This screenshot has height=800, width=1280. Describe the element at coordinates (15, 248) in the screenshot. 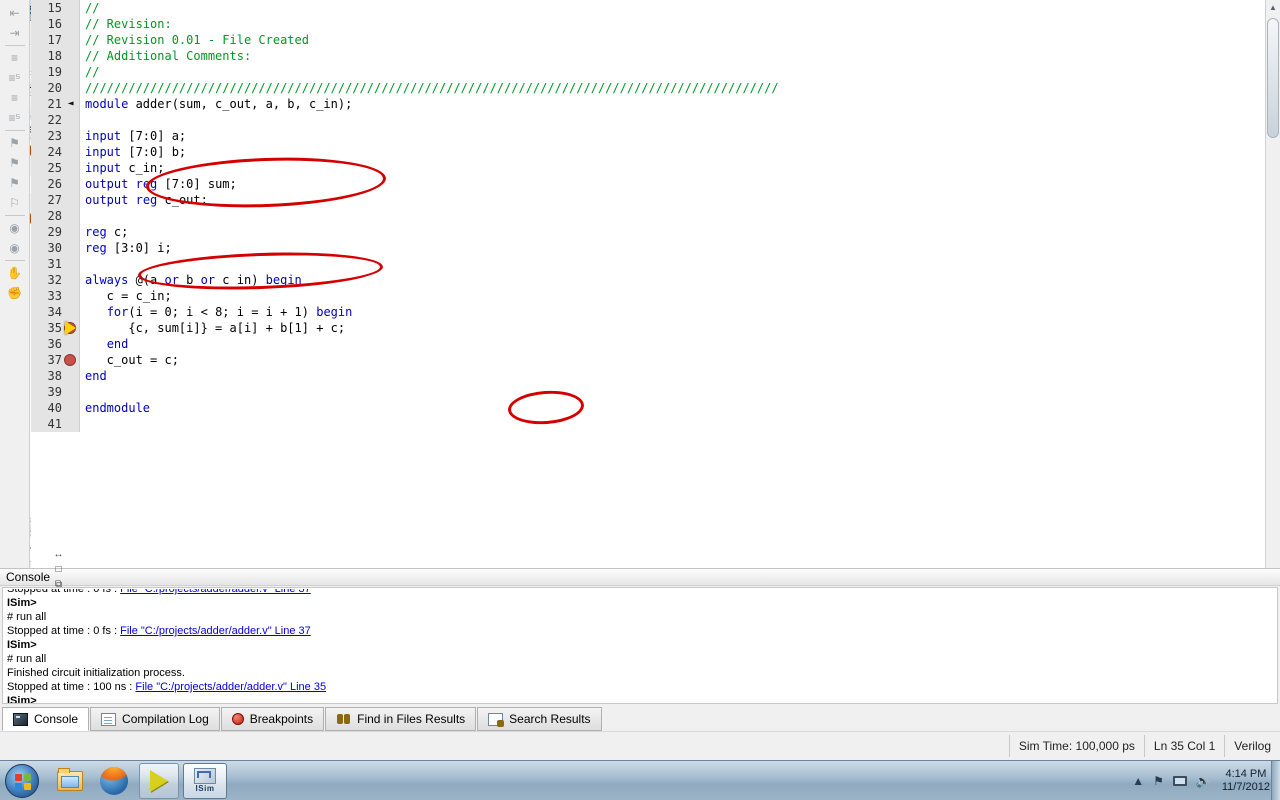

I see `navigate-forward-button: ◉` at that location.